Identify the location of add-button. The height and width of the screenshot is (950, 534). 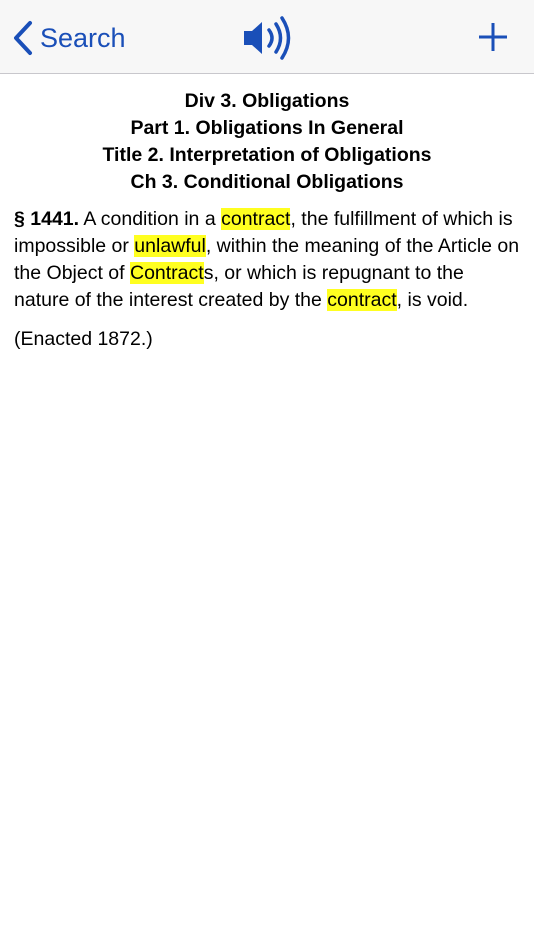
(493, 37).